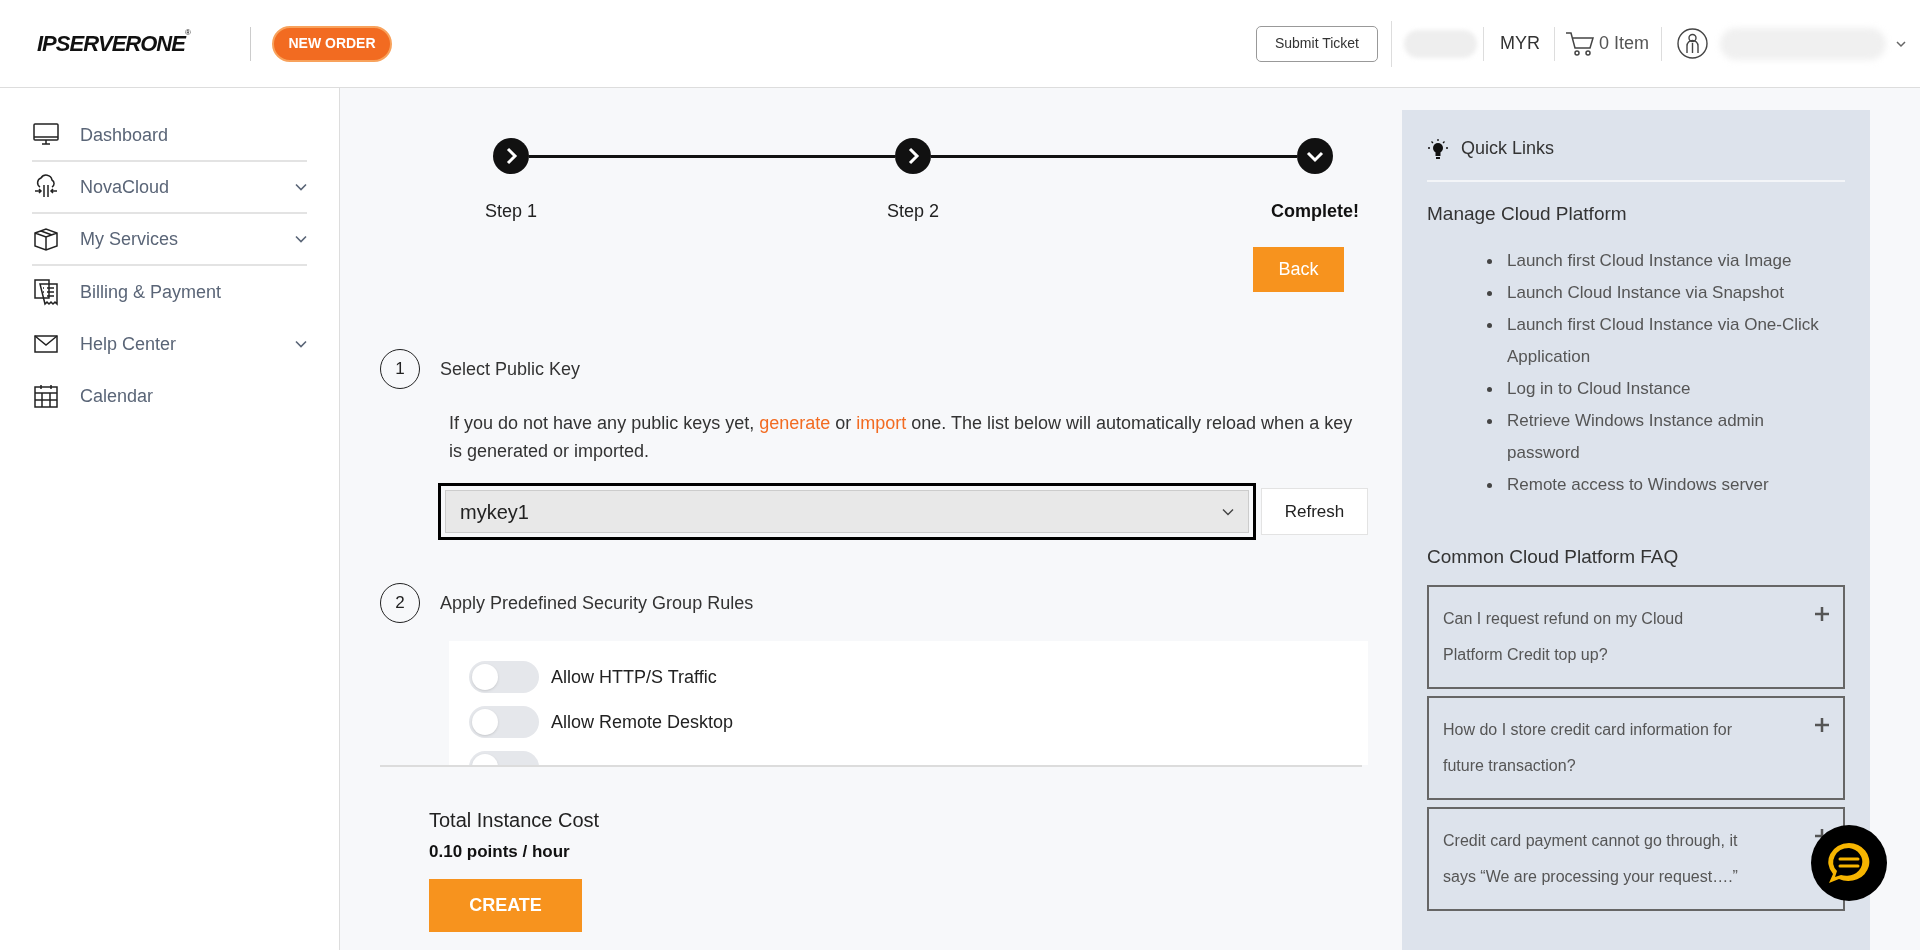  Describe the element at coordinates (597, 603) in the screenshot. I see `section-title: Apply Predefined Security Group Rules` at that location.